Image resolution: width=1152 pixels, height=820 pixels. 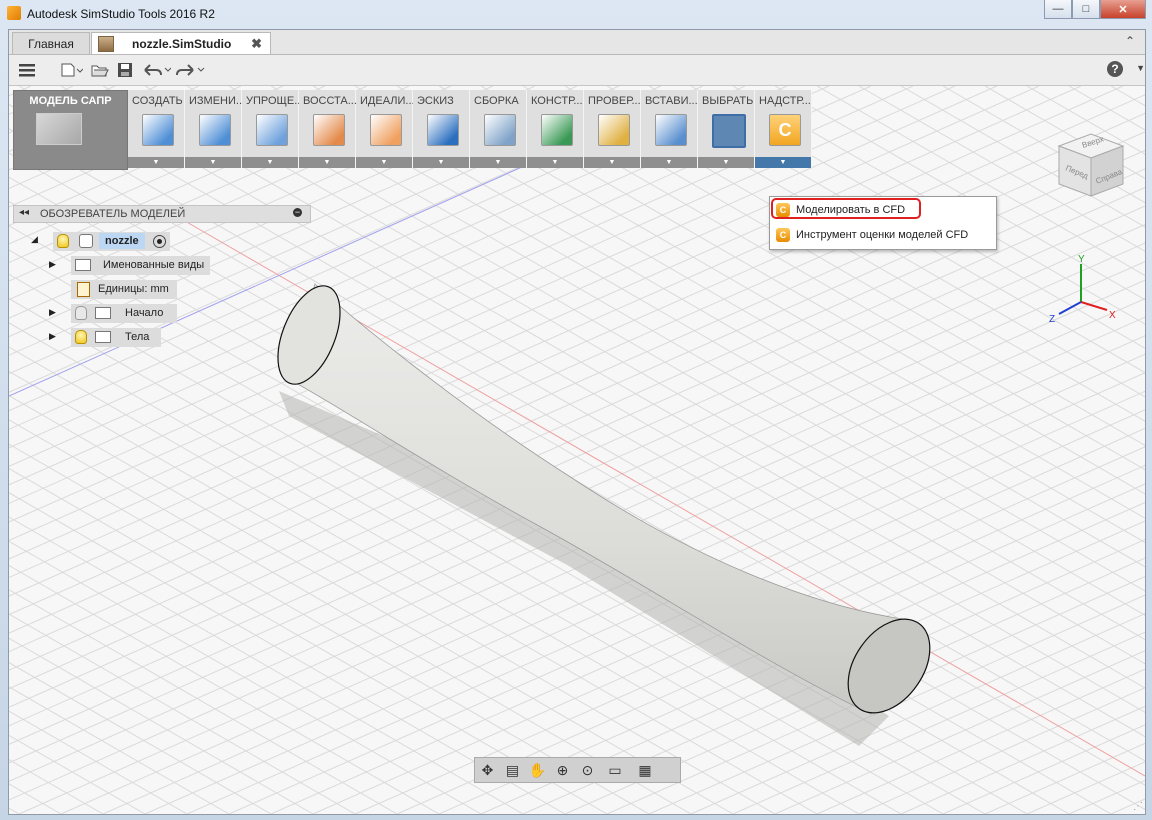 I want to click on zoom-window-icon: ⊕, so click(x=562, y=770).